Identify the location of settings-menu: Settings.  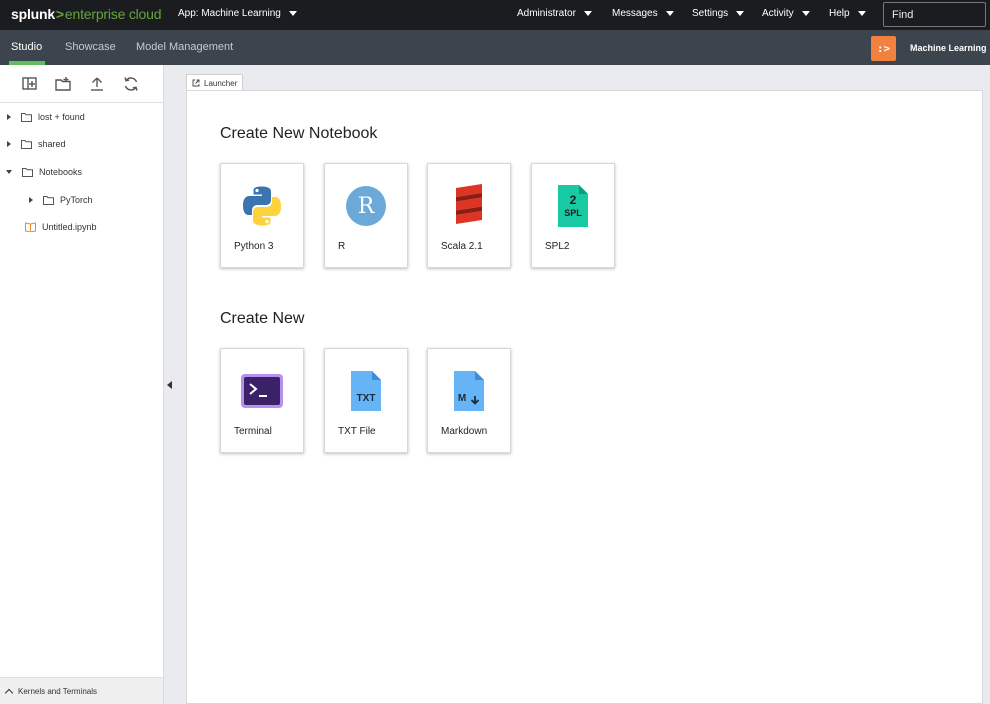
(718, 13).